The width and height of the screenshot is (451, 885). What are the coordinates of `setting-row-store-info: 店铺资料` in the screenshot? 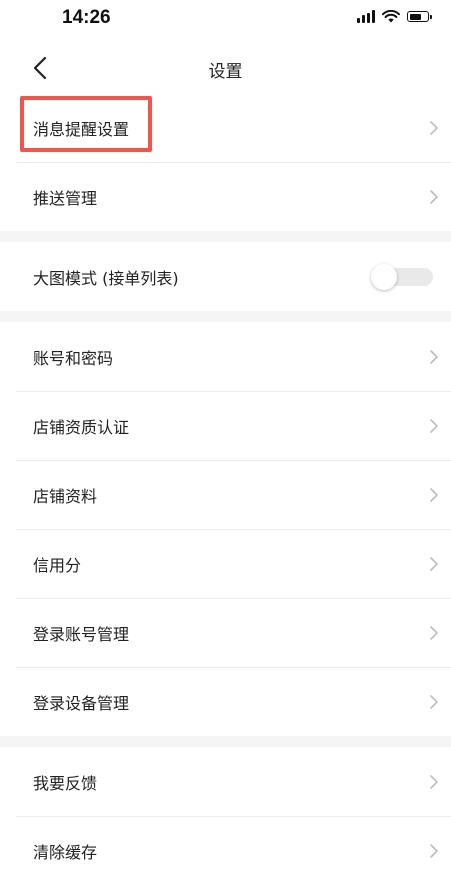 It's located at (225, 494).